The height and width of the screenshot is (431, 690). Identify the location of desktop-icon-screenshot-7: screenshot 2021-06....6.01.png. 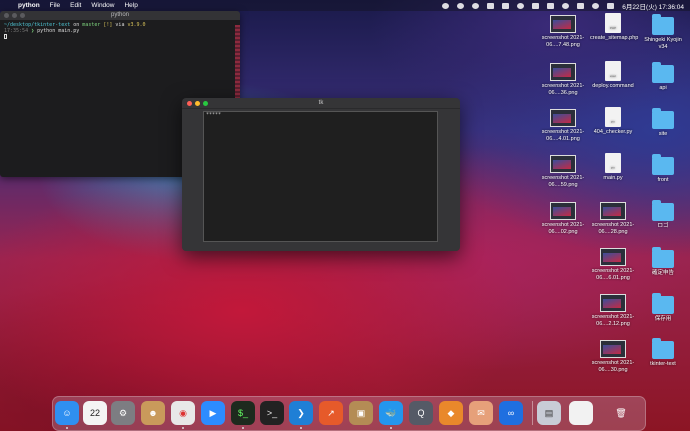
(613, 264).